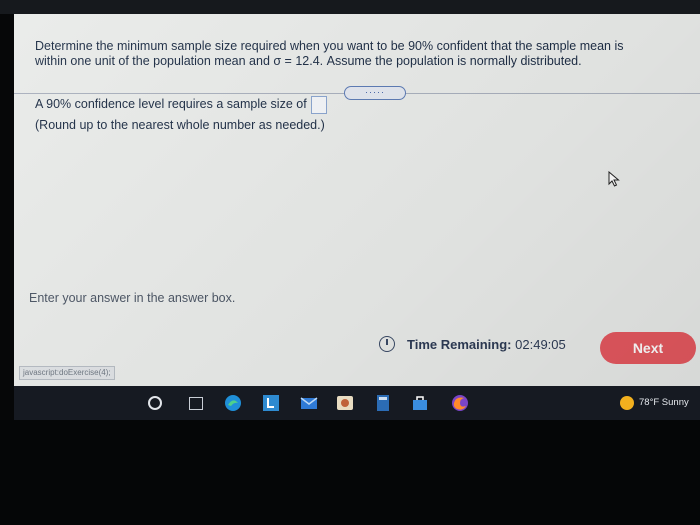 The height and width of the screenshot is (525, 700). Describe the element at coordinates (420, 403) in the screenshot. I see `store-icon` at that location.